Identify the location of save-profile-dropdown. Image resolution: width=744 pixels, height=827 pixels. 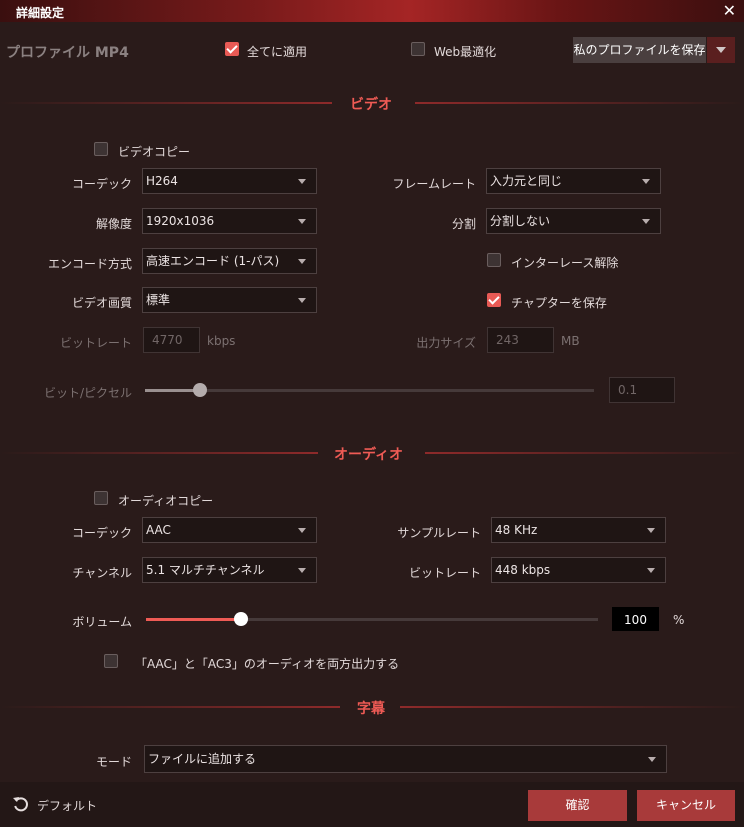
(721, 50).